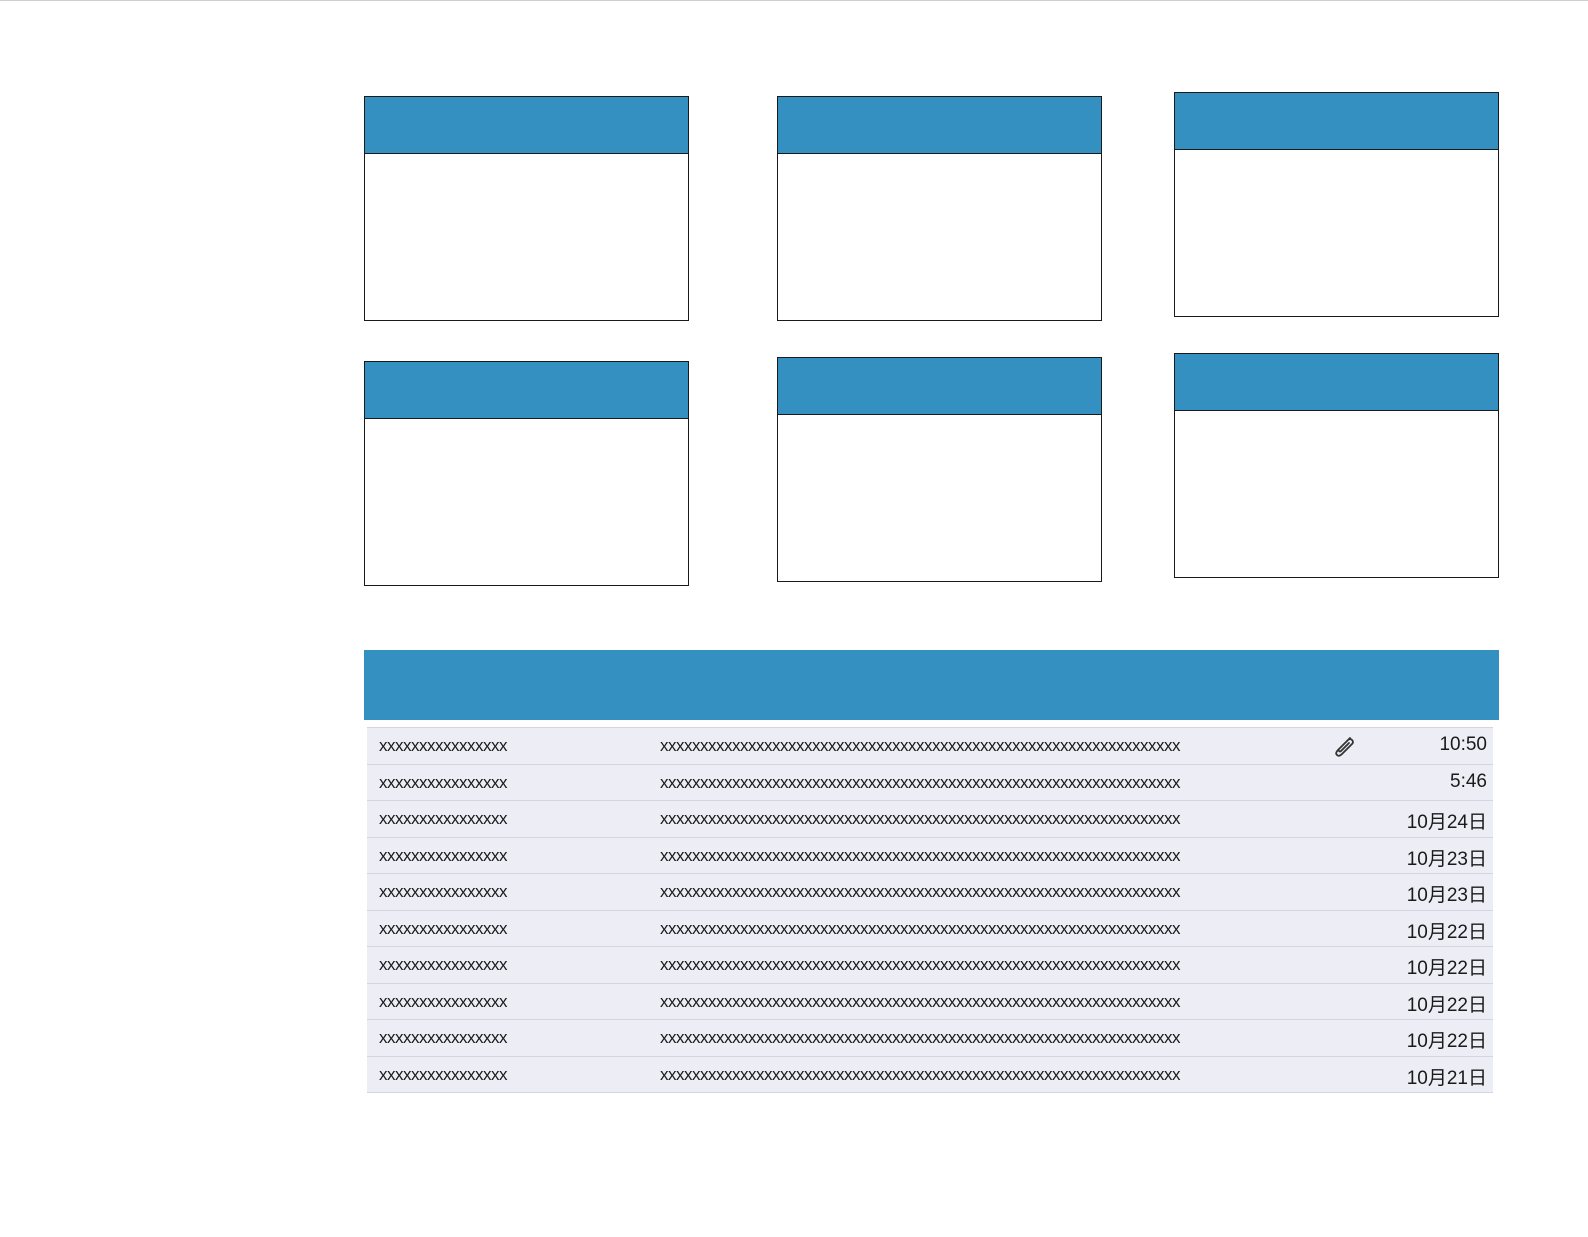 This screenshot has height=1237, width=1588. What do you see at coordinates (1463, 744) in the screenshot?
I see `message-date: 10:50` at bounding box center [1463, 744].